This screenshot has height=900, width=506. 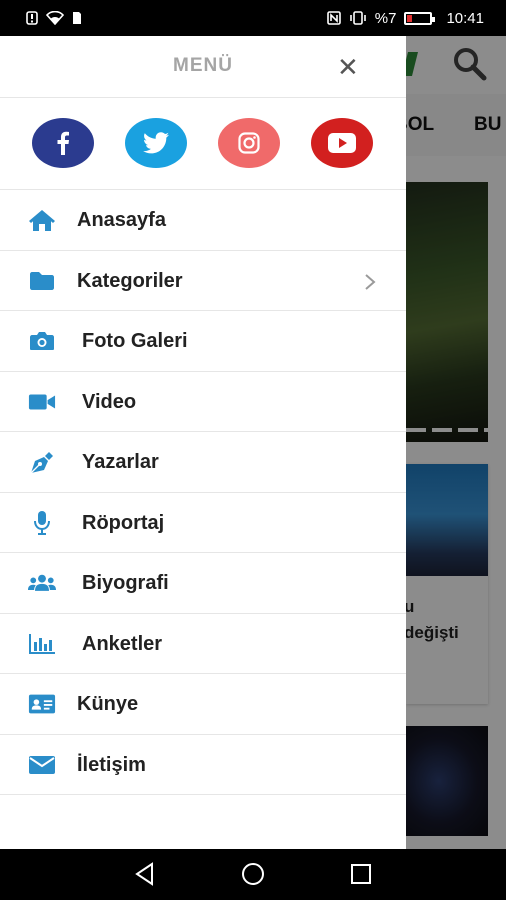 I want to click on home-button-icon, so click(x=253, y=874).